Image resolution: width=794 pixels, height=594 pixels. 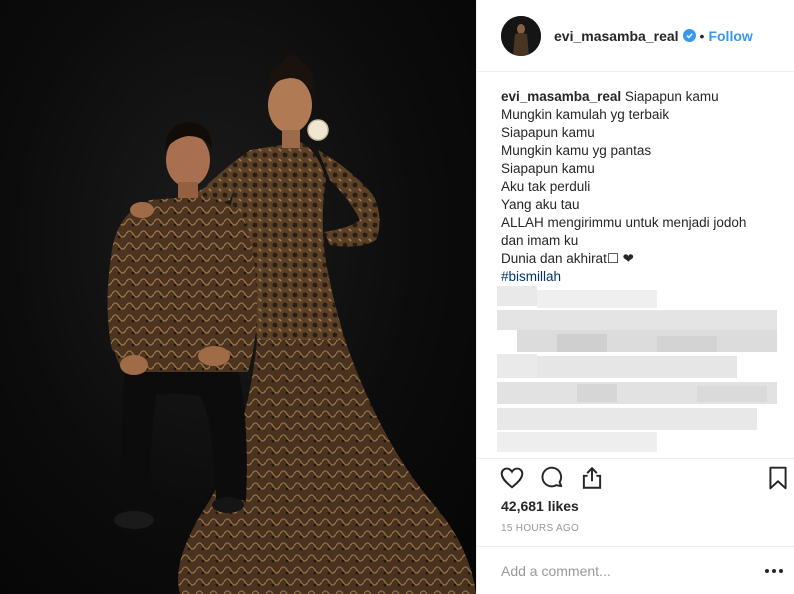 What do you see at coordinates (626, 571) in the screenshot?
I see `comment-input` at bounding box center [626, 571].